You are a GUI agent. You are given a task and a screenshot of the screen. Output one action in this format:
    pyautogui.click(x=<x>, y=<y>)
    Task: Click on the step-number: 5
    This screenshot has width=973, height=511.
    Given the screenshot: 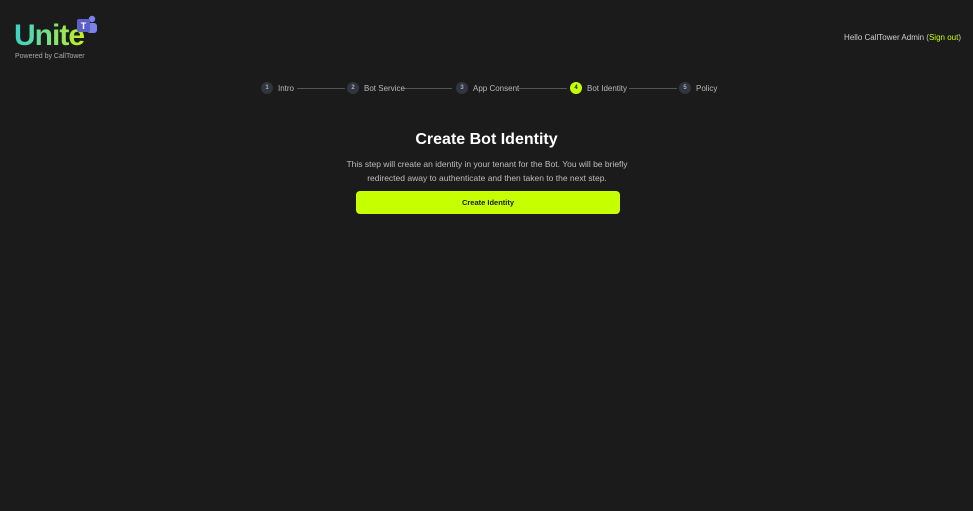 What is the action you would take?
    pyautogui.click(x=685, y=88)
    